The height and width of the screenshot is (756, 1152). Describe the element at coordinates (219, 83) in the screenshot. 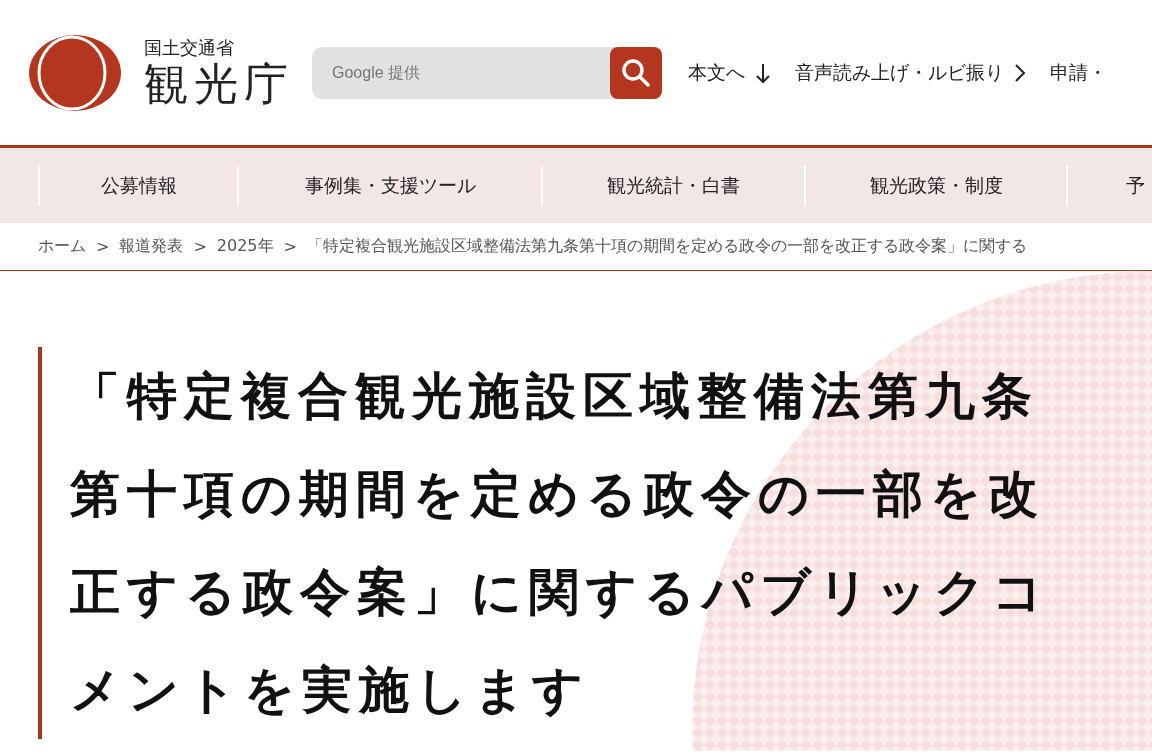

I see `agency-name: 観光庁` at that location.